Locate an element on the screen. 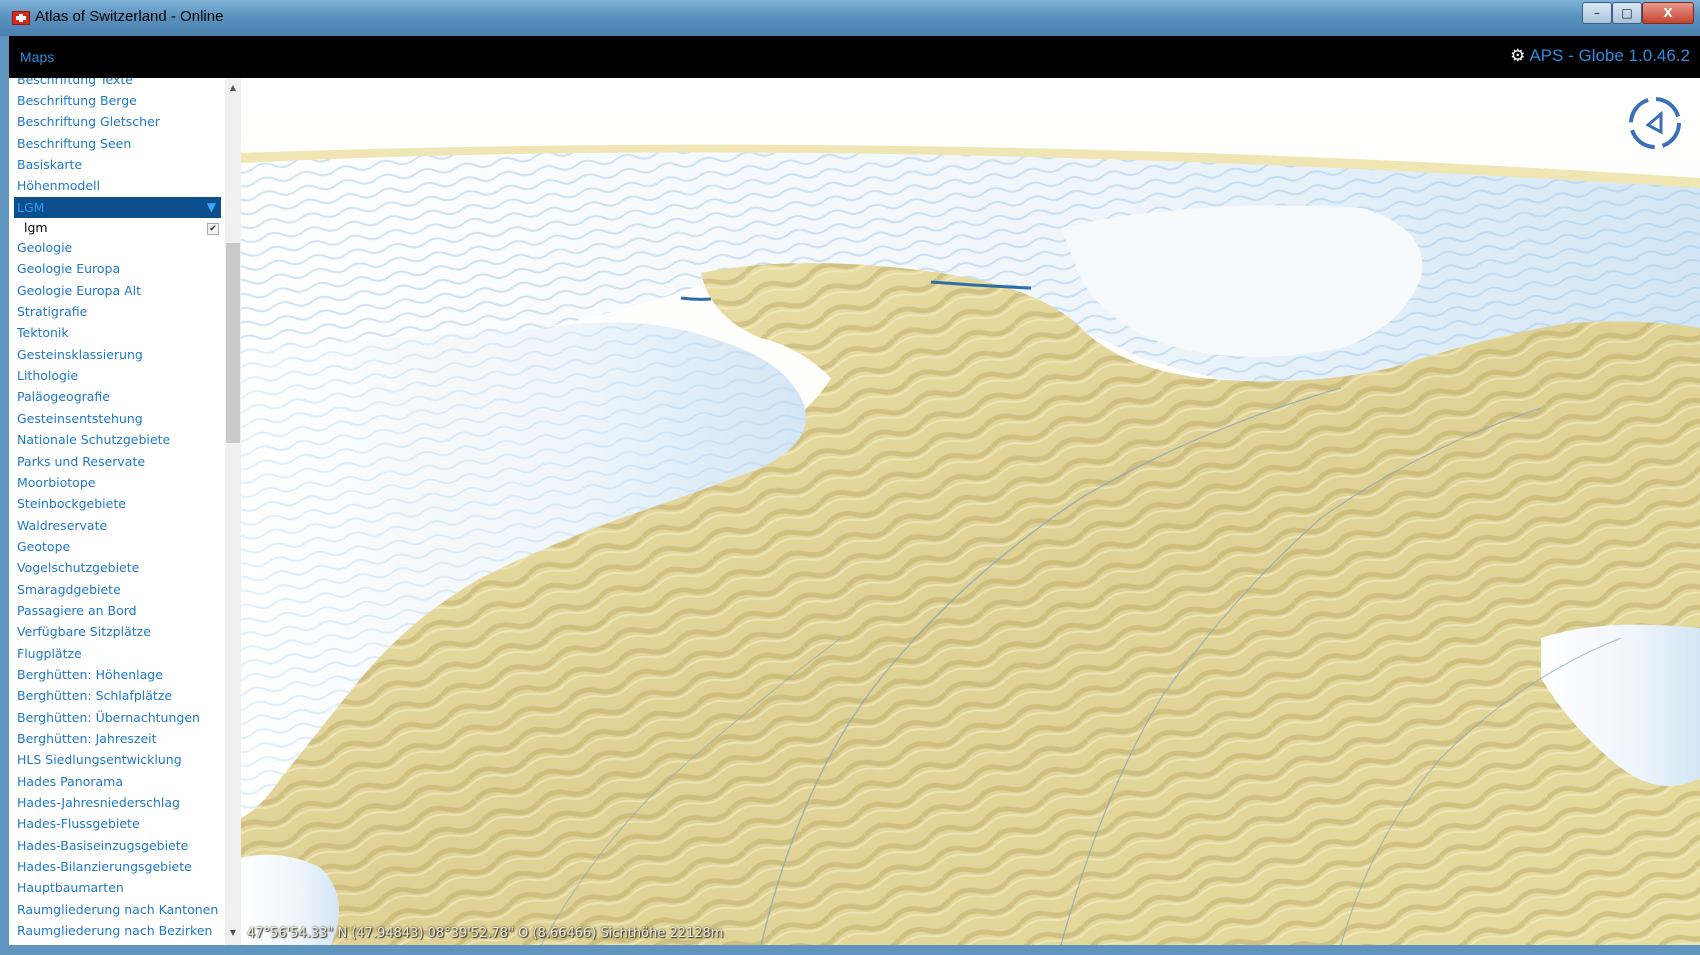 This screenshot has height=955, width=1700. lake-line is located at coordinates (696, 298).